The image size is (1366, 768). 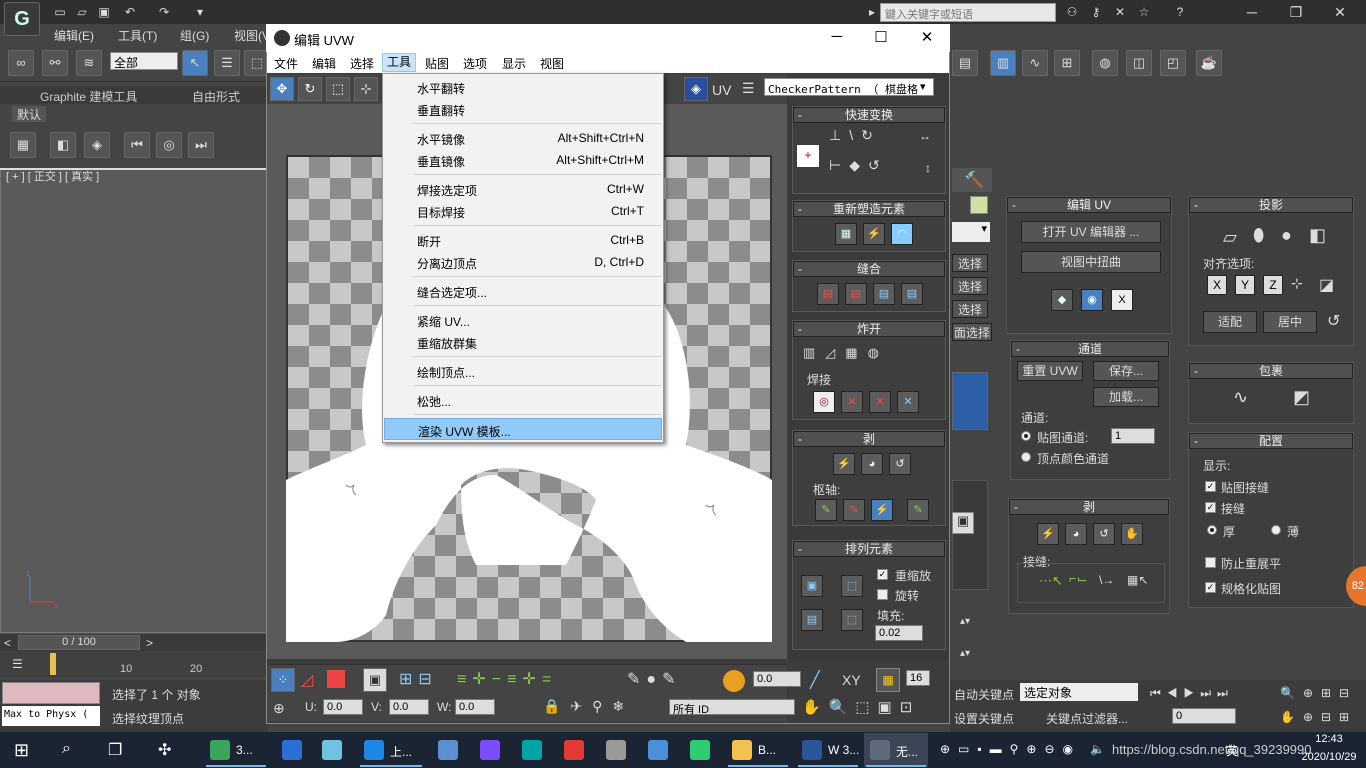 What do you see at coordinates (1120, 12) in the screenshot?
I see `tools-icon: ✕` at bounding box center [1120, 12].